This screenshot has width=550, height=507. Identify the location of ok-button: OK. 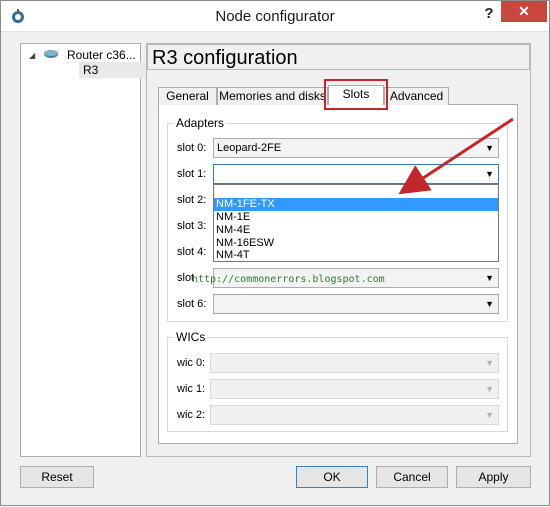
(332, 477).